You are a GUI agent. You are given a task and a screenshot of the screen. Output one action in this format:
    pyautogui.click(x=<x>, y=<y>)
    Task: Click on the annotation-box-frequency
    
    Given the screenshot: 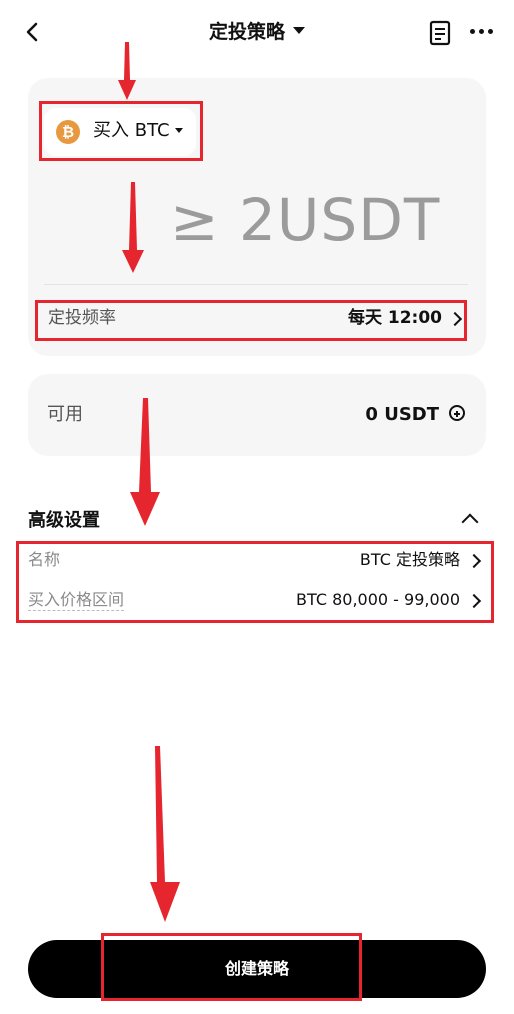 What is the action you would take?
    pyautogui.click(x=251, y=320)
    